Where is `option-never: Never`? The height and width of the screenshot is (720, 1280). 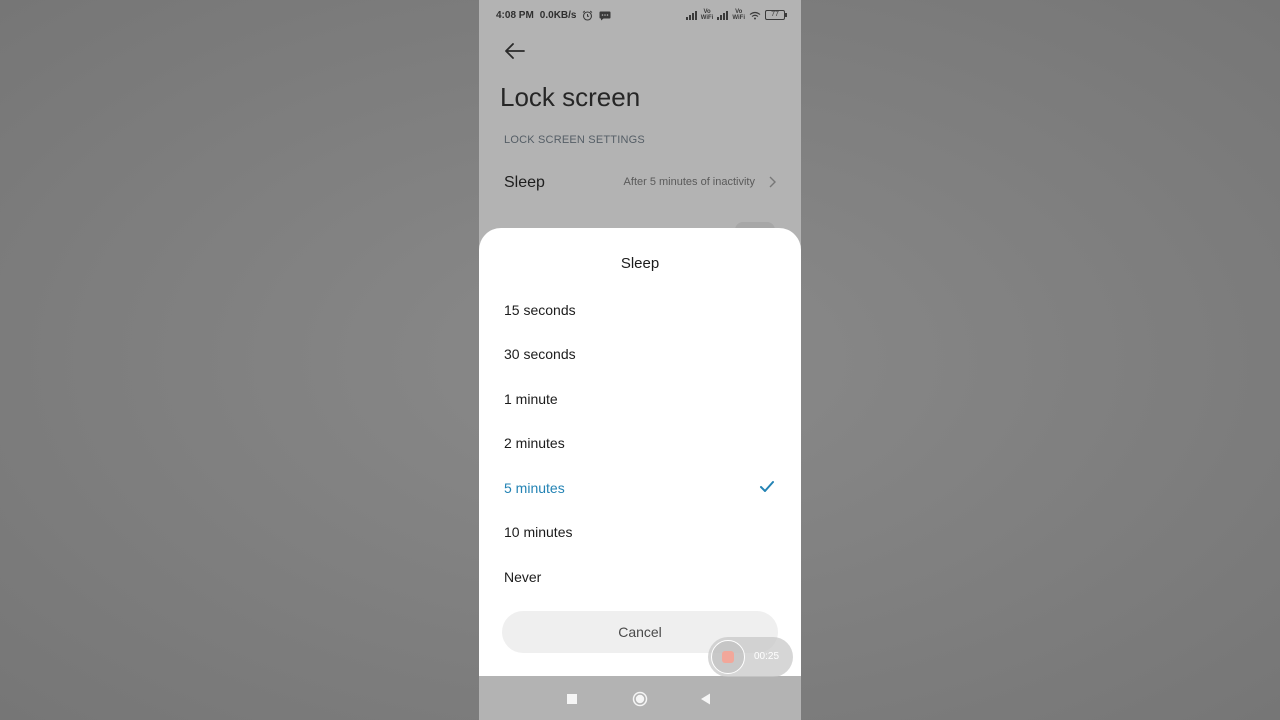
option-never: Never is located at coordinates (640, 577).